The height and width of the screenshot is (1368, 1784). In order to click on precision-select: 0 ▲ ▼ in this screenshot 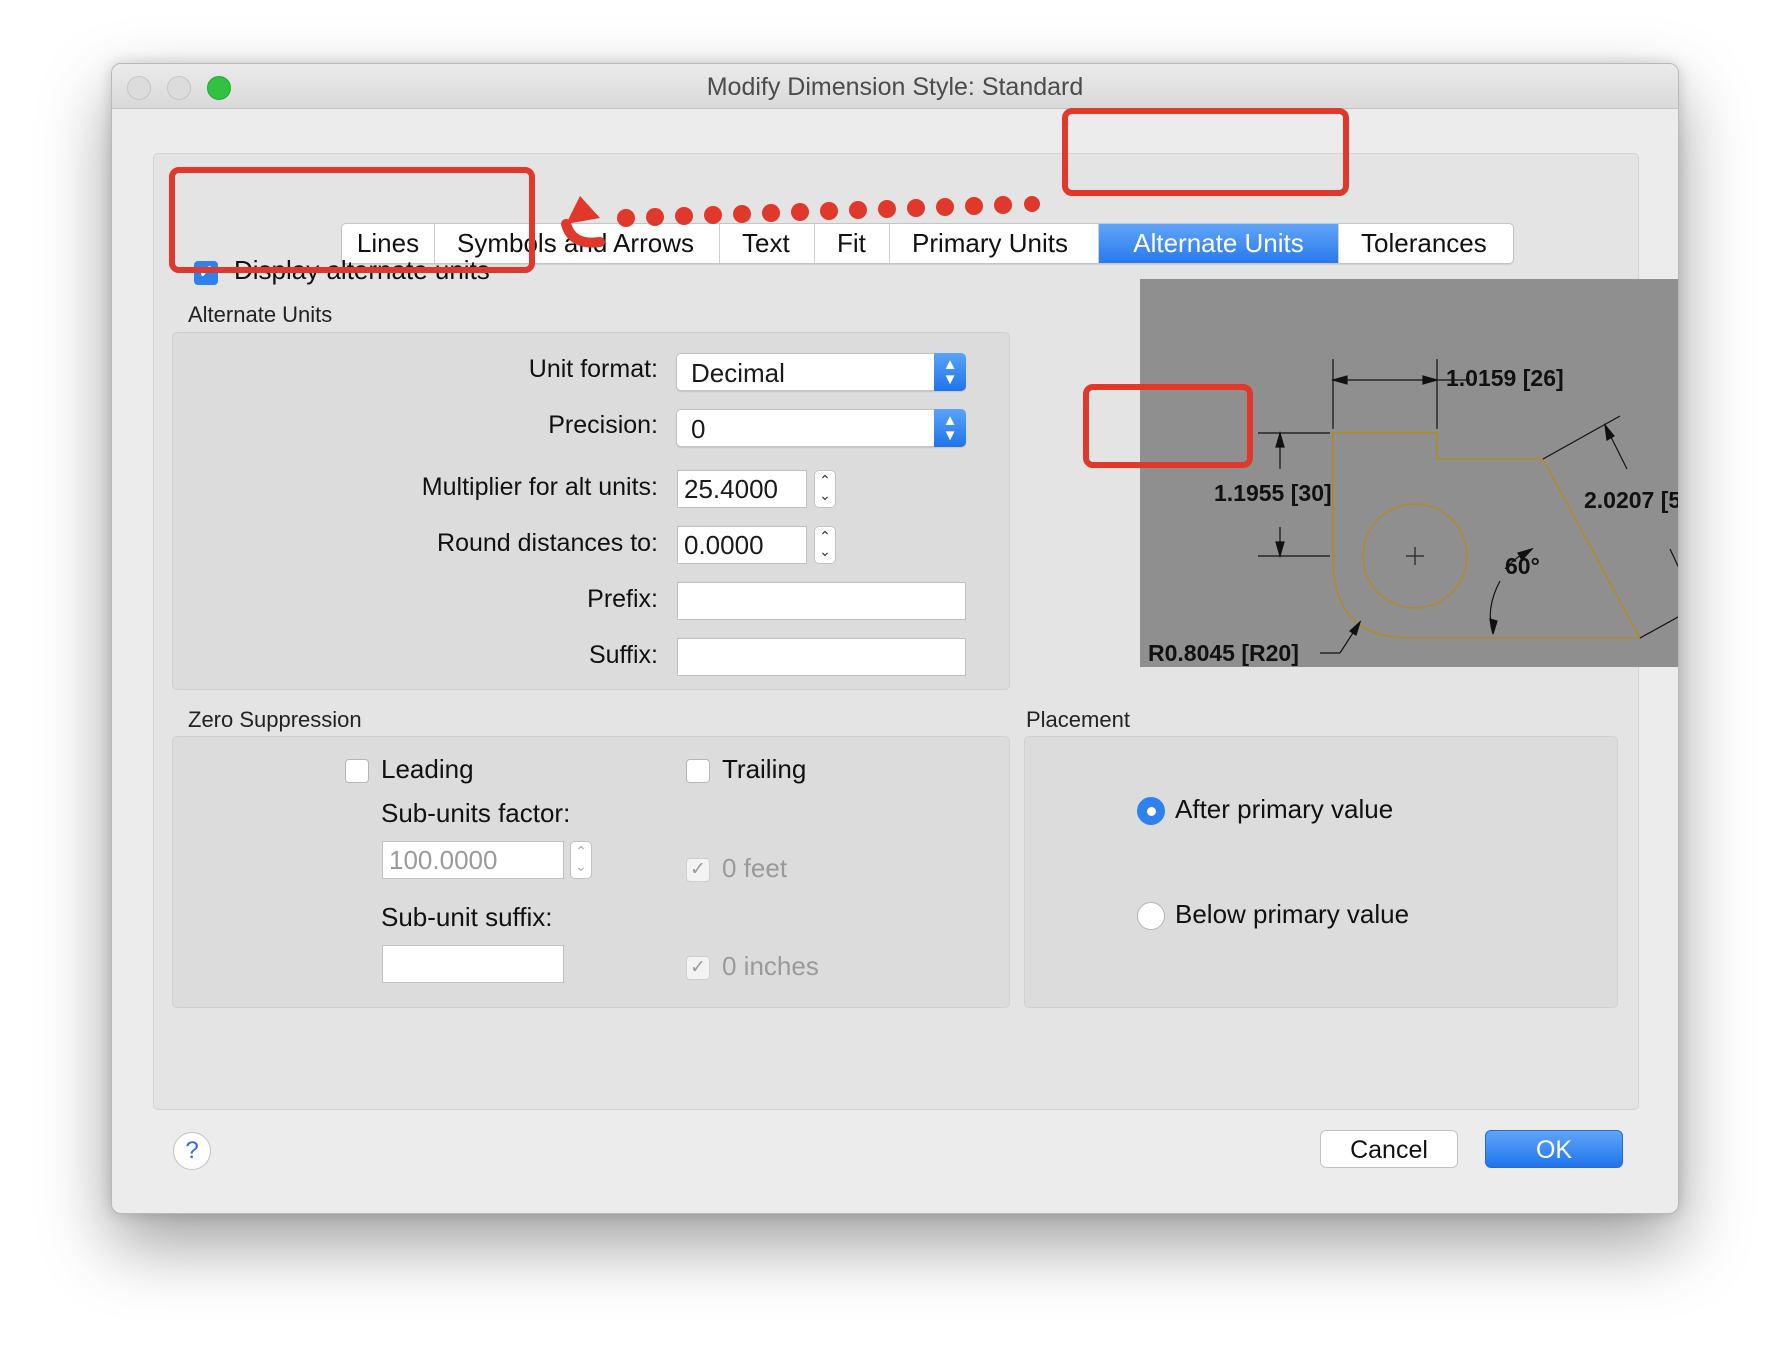, I will do `click(821, 428)`.